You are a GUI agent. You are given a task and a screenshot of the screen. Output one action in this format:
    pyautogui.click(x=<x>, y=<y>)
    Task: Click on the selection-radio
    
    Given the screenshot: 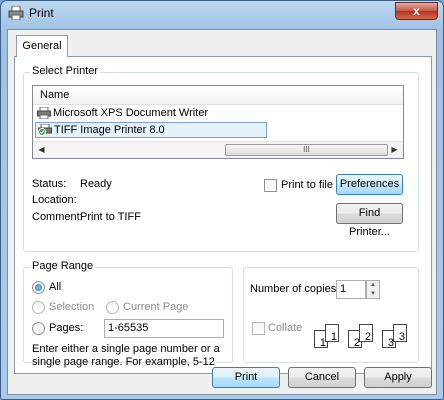 What is the action you would take?
    pyautogui.click(x=38, y=307)
    